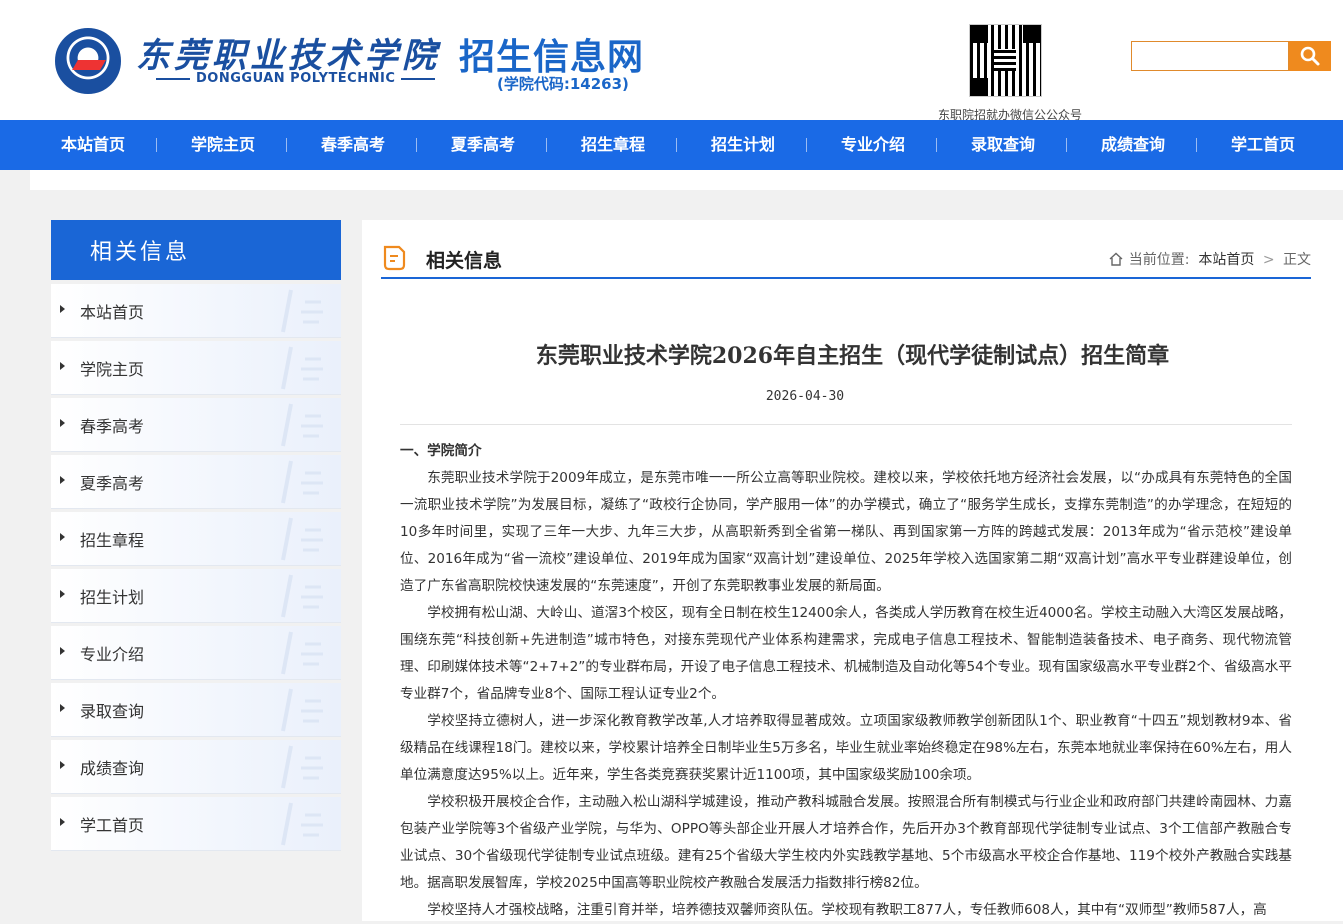 This screenshot has width=1343, height=924. Describe the element at coordinates (88, 61) in the screenshot. I see `school-logo` at that location.